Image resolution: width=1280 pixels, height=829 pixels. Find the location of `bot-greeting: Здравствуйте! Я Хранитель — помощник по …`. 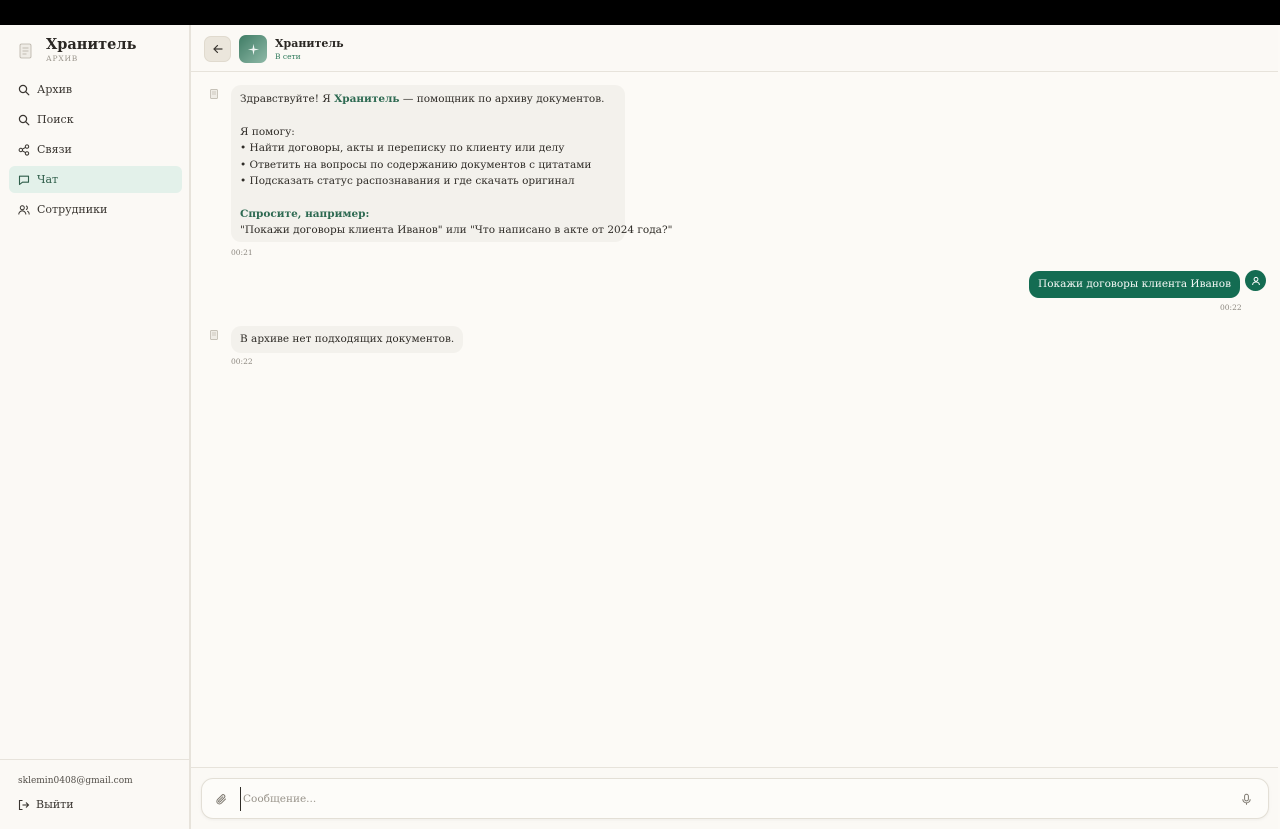

bot-greeting: Здравствуйте! Я Хранитель — помощник по … is located at coordinates (422, 99).